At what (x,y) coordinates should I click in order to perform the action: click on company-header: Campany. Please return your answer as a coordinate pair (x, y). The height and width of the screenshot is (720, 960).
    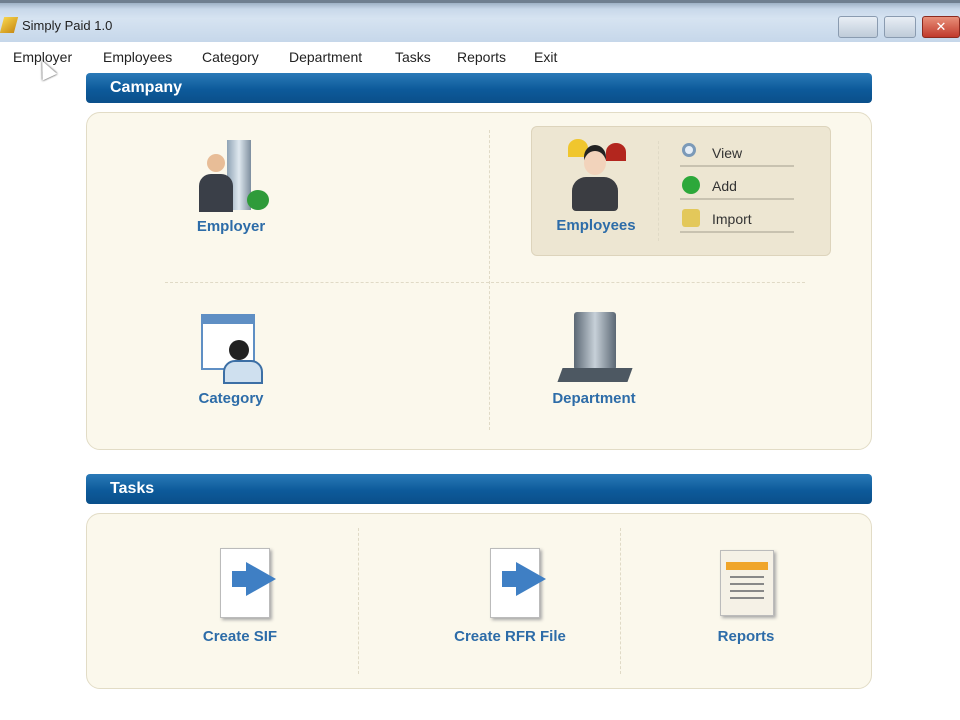
    Looking at the image, I should click on (479, 88).